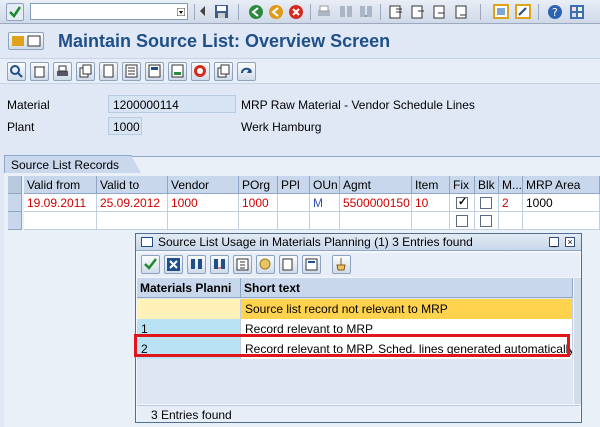 The image size is (600, 427). What do you see at coordinates (222, 12) in the screenshot?
I see `save-icon` at bounding box center [222, 12].